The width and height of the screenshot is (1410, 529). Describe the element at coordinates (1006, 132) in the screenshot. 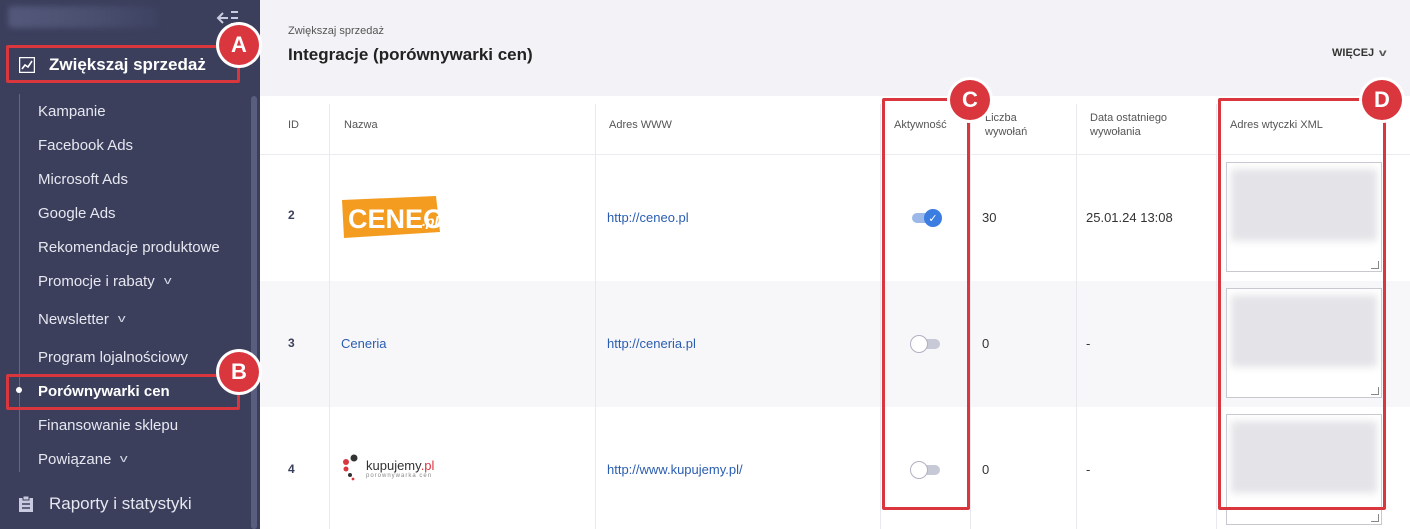

I see `column-header-calls-line2: wywołań` at that location.